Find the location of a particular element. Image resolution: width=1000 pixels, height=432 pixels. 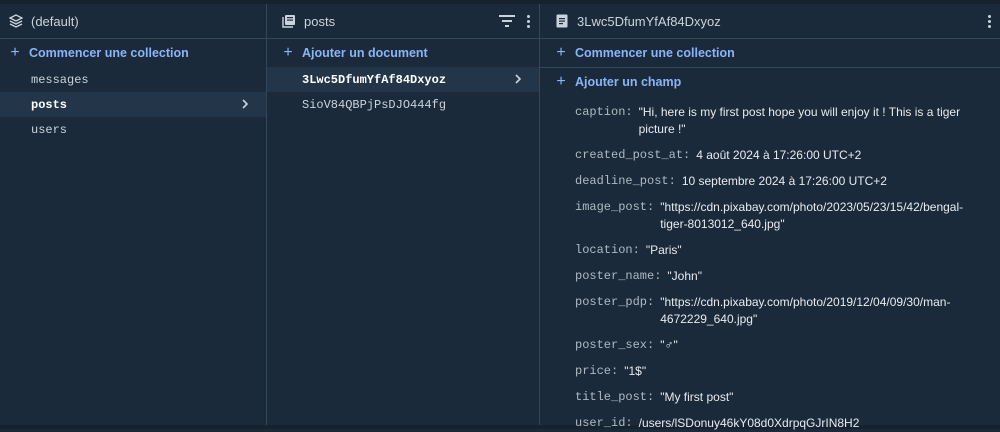

collection-item-users: users is located at coordinates (133, 129).